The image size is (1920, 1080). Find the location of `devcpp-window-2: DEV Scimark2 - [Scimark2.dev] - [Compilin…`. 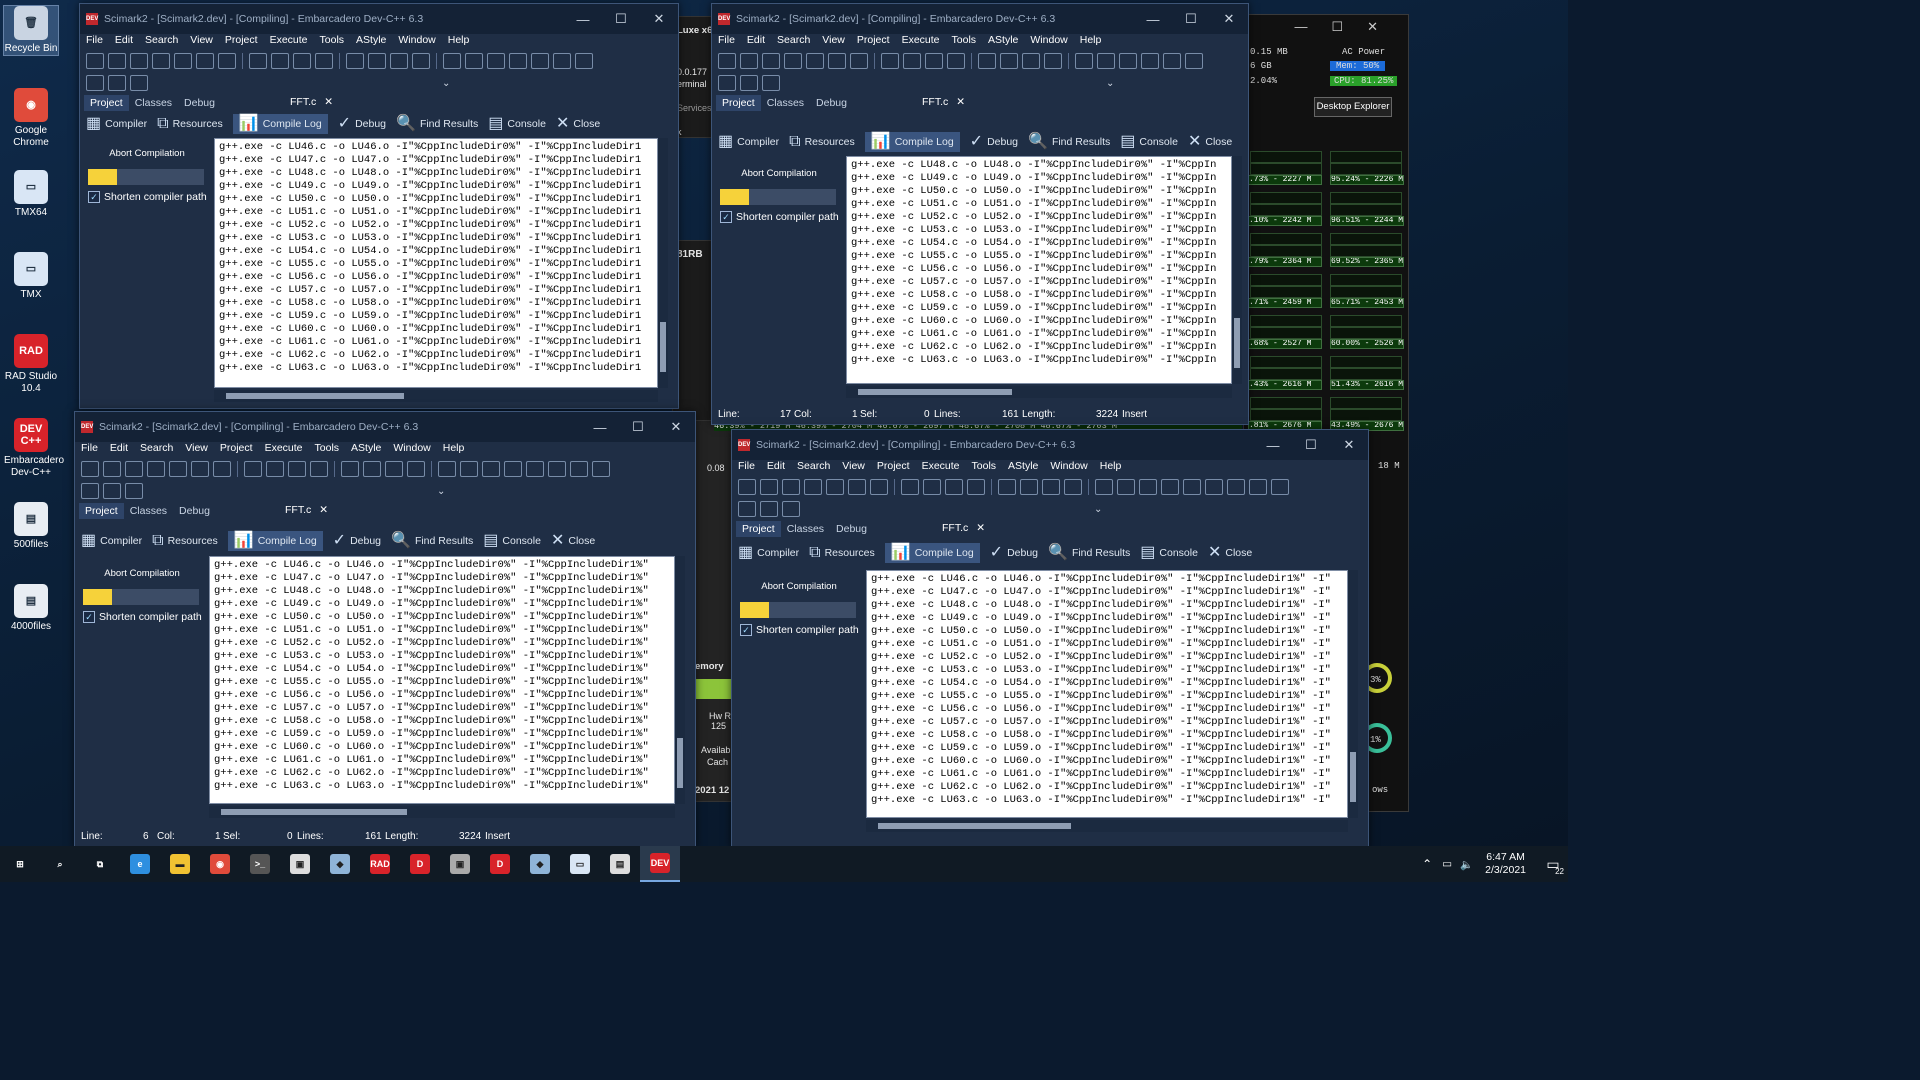

devcpp-window-2: DEV Scimark2 - [Scimark2.dev] - [Compilin… is located at coordinates (980, 214).